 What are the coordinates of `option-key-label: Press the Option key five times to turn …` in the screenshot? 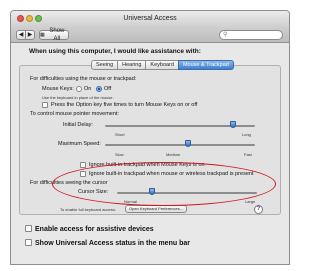 It's located at (124, 105).